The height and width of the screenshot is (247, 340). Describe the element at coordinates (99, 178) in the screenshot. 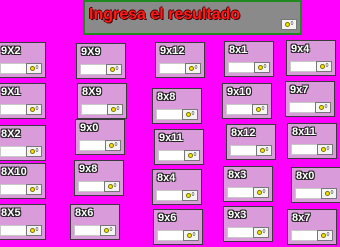

I see `question-card: 9x8 0` at that location.